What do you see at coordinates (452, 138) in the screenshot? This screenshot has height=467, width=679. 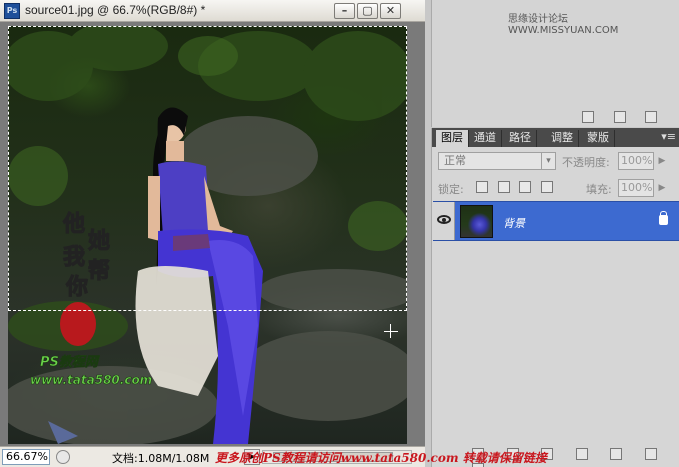 I see `tab-layers: 图层` at bounding box center [452, 138].